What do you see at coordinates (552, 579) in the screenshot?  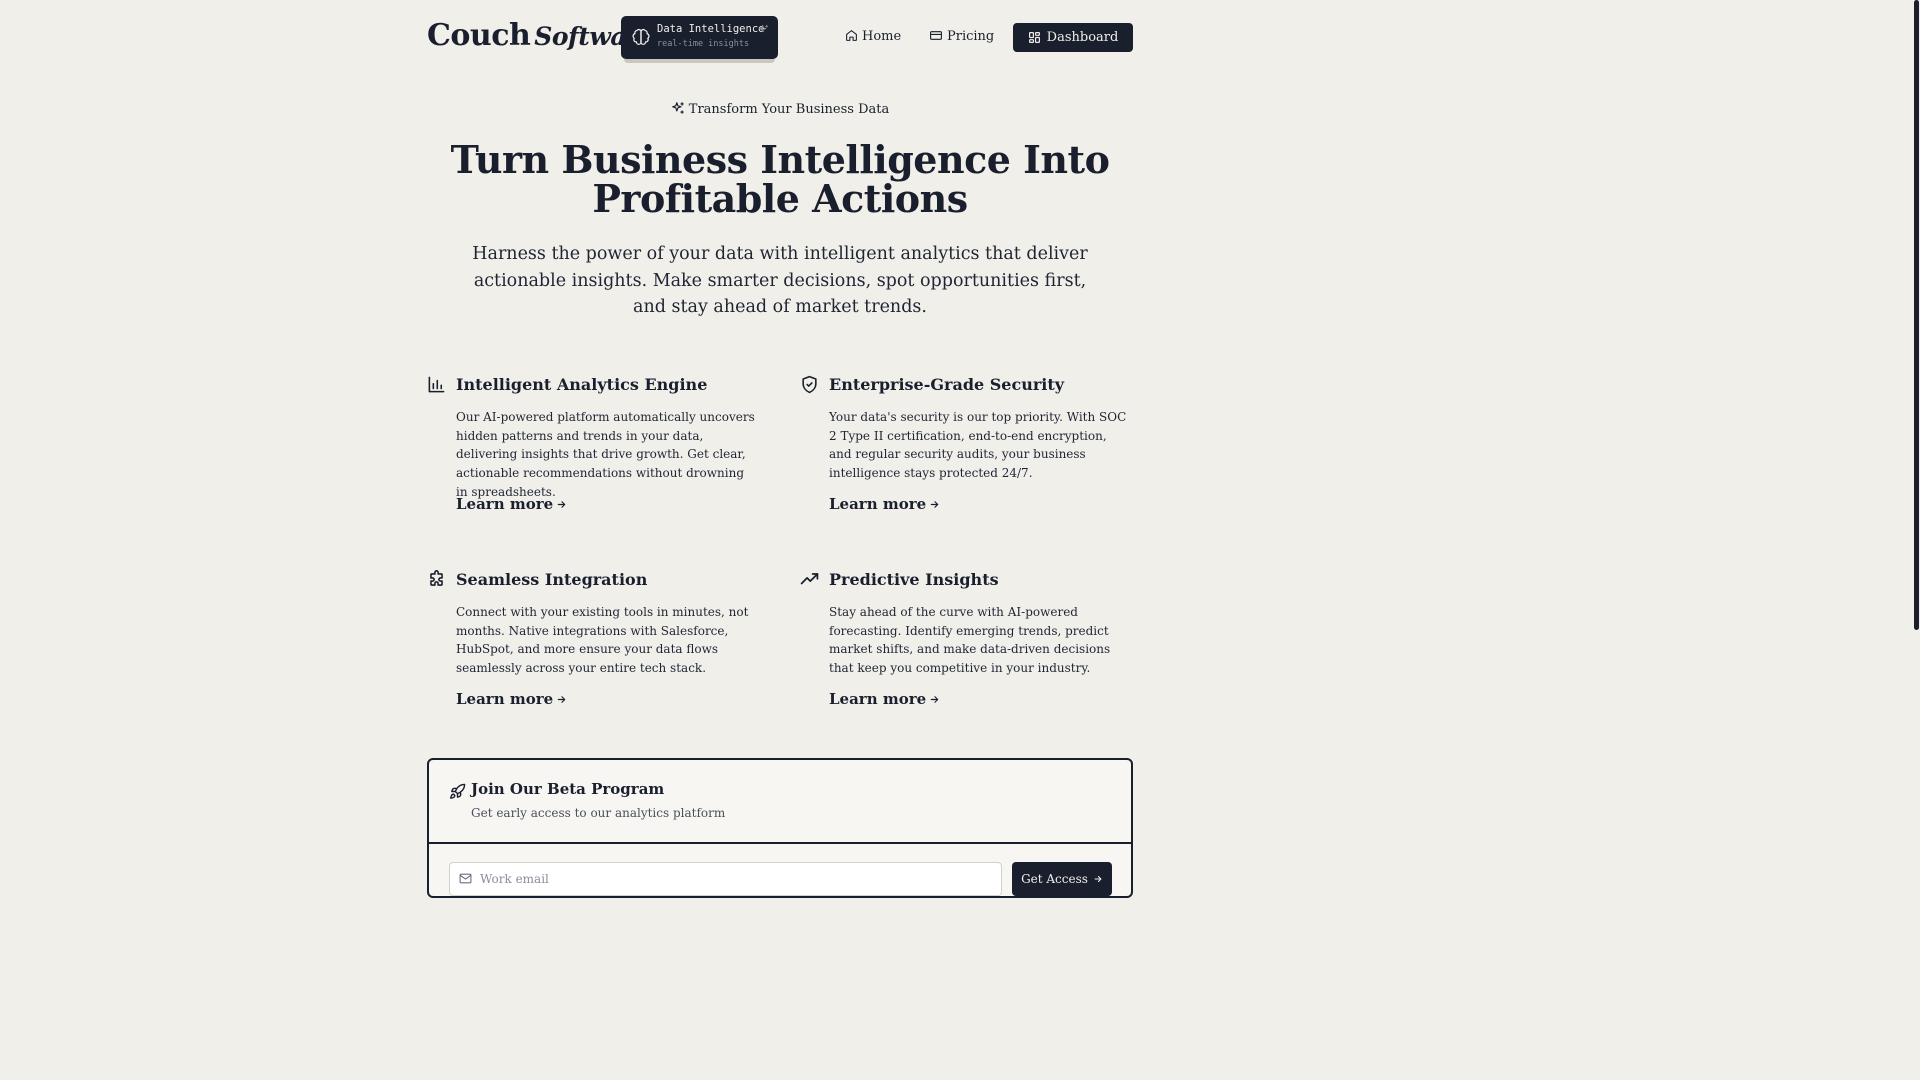 I see `feature-title: Seamless Integration` at bounding box center [552, 579].